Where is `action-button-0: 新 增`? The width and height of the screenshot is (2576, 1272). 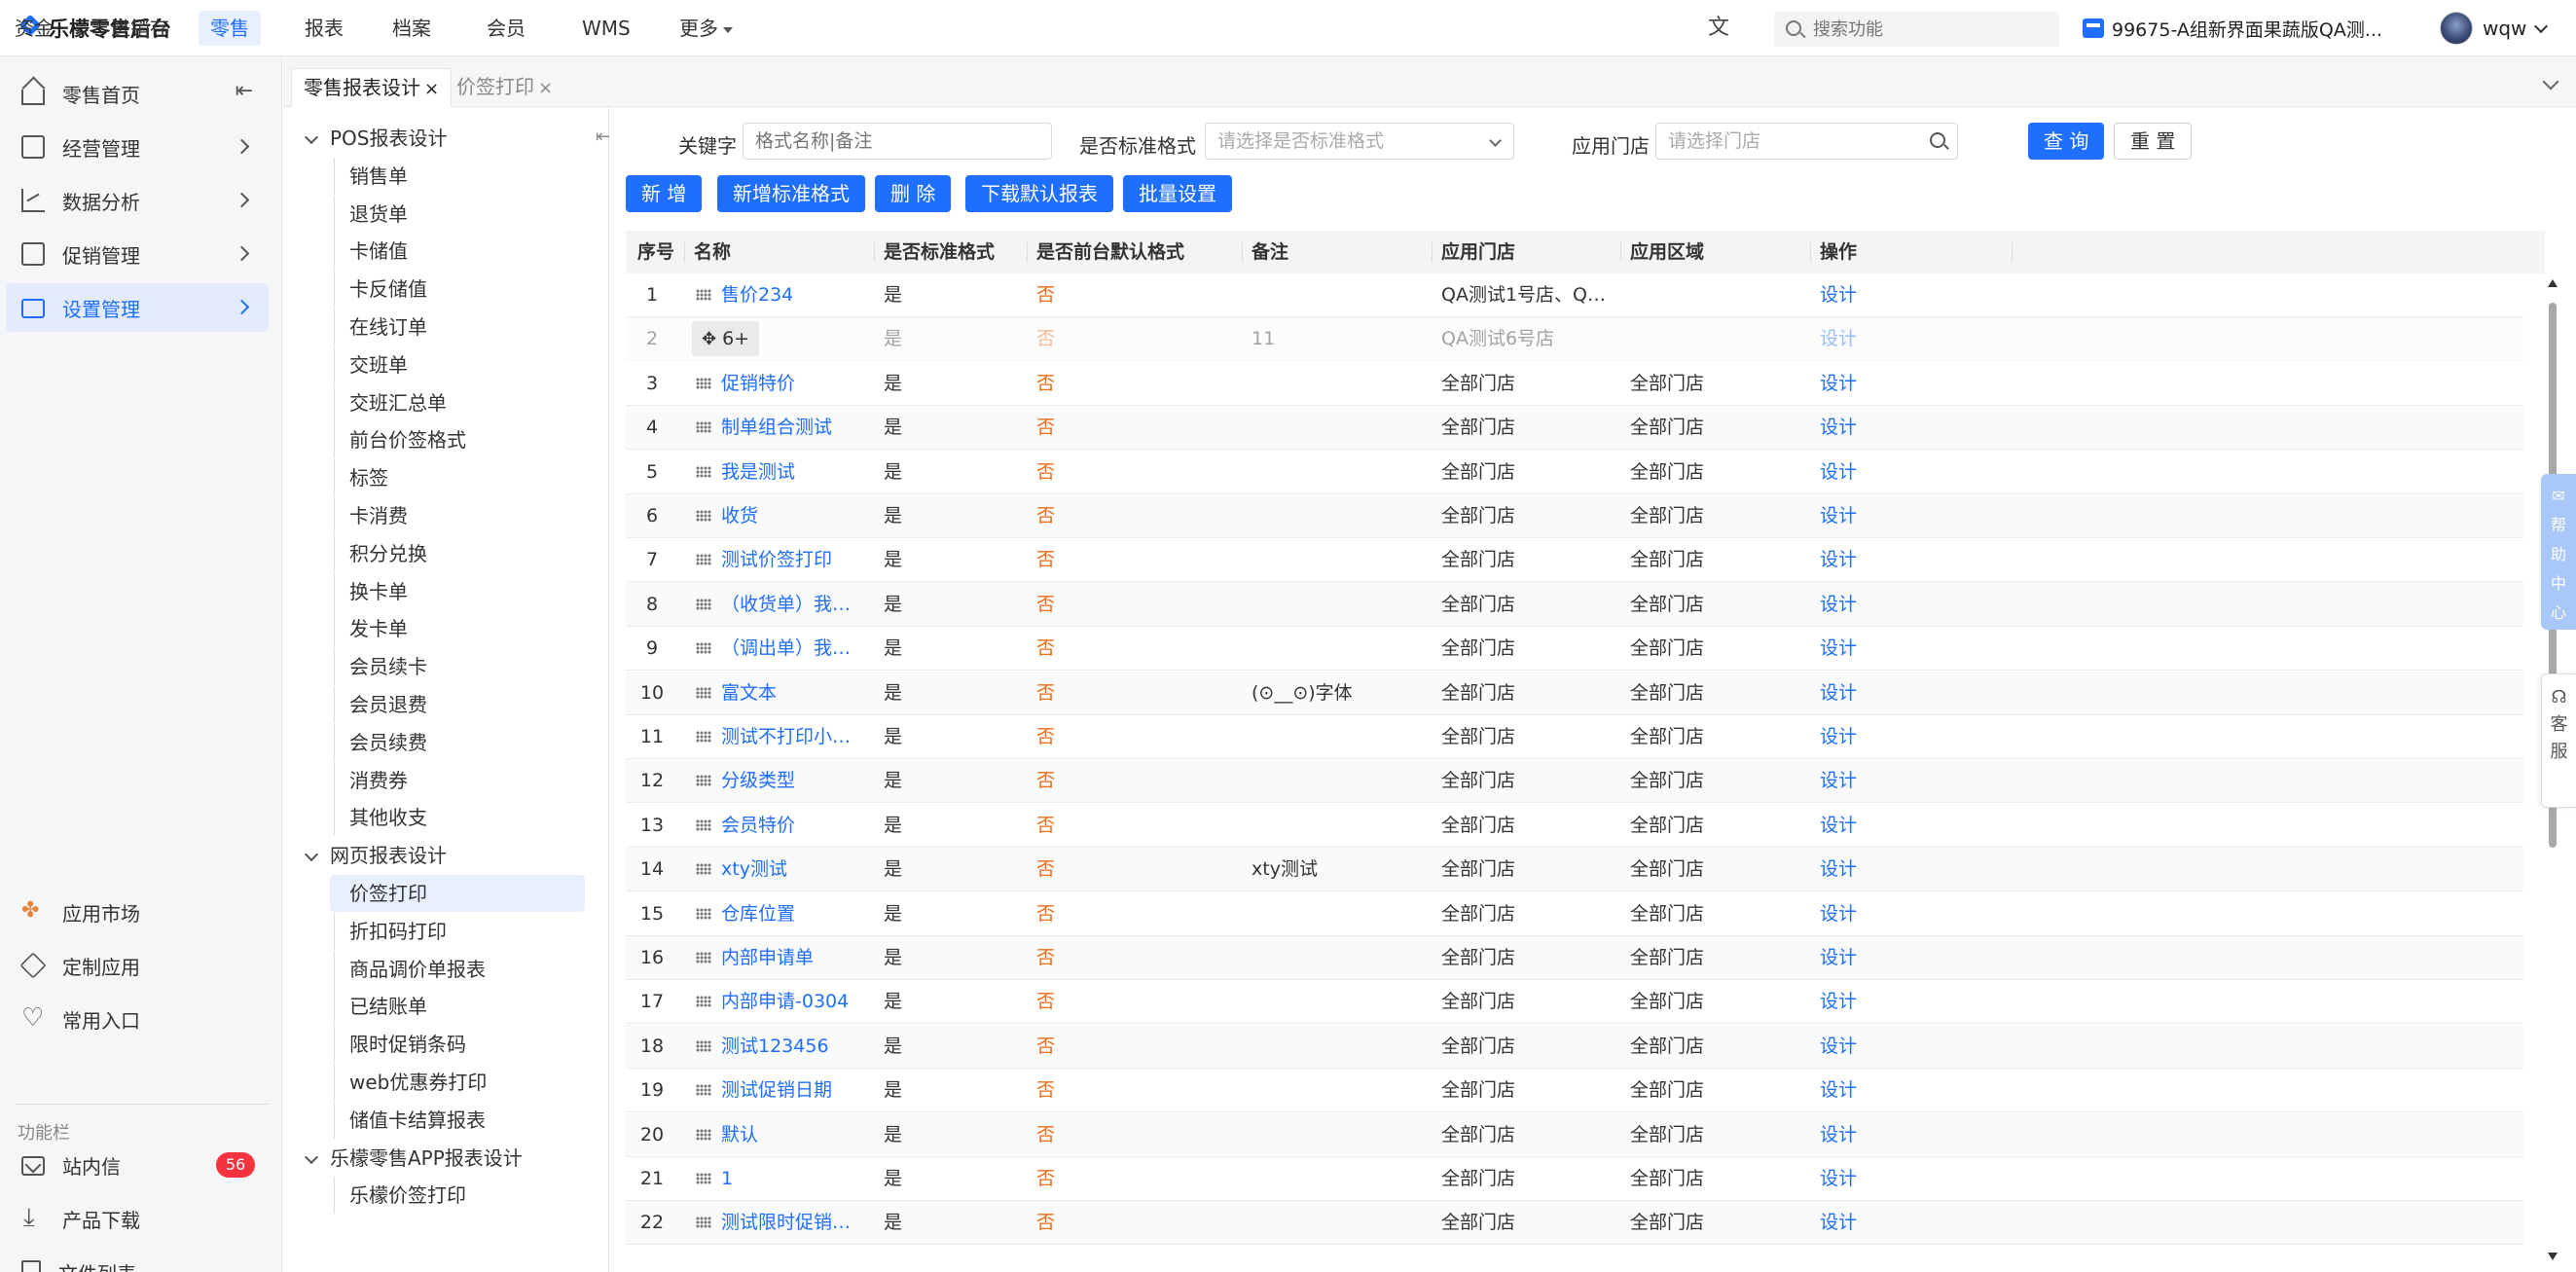
action-button-0: 新 增 is located at coordinates (664, 193).